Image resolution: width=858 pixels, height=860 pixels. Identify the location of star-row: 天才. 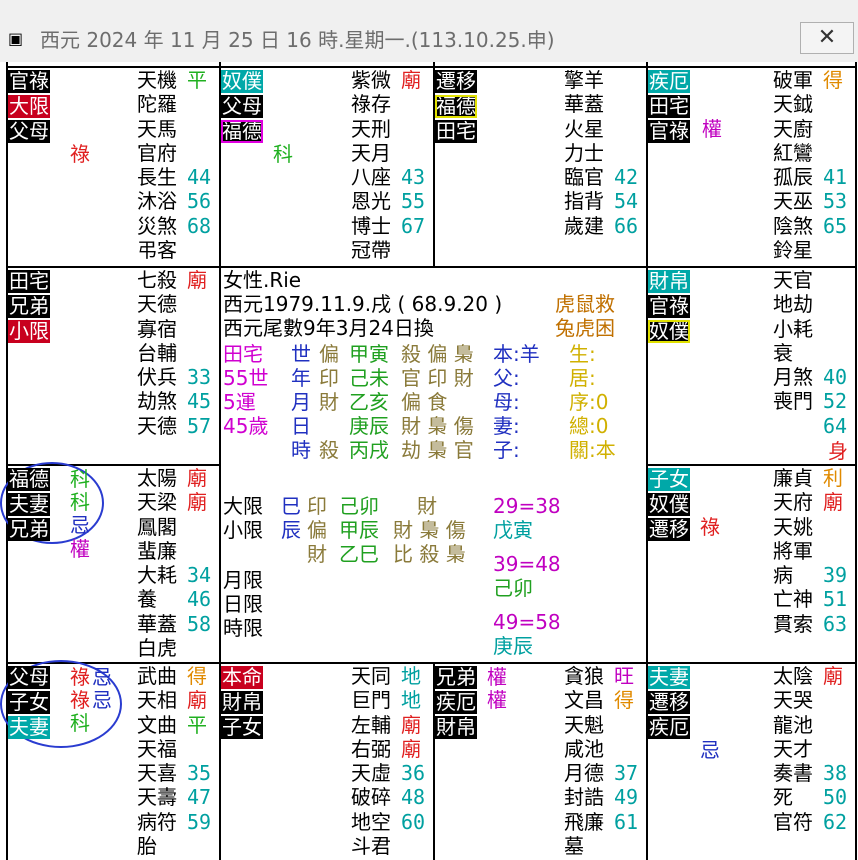
(793, 749).